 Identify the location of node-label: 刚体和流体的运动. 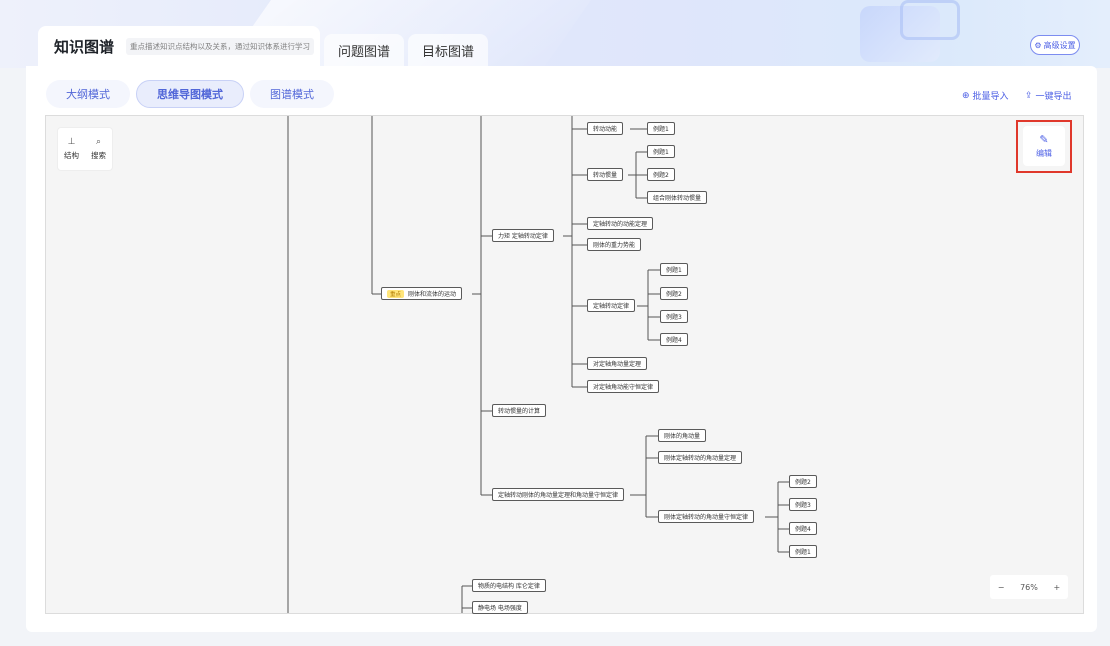
(432, 294).